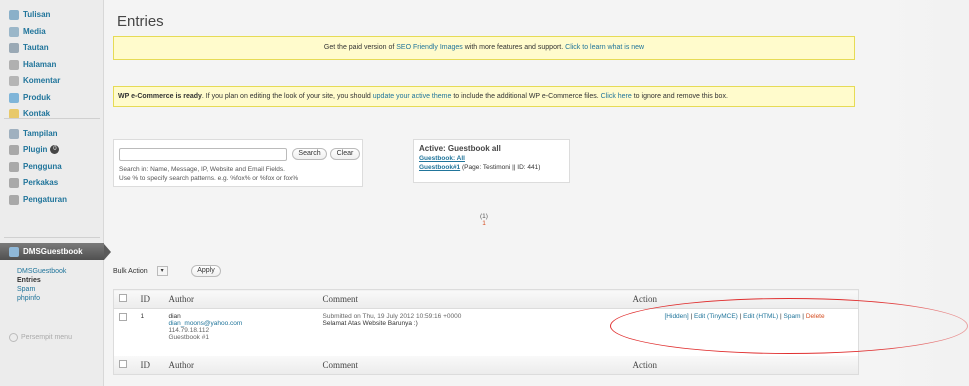 The width and height of the screenshot is (969, 386). Describe the element at coordinates (429, 47) in the screenshot. I see `seo-friendly-images-link: SEO Friendly Images` at that location.